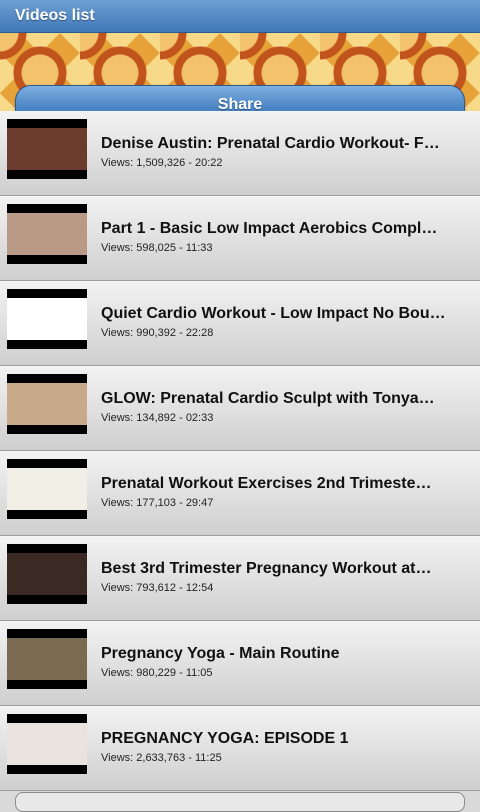 The width and height of the screenshot is (480, 812). I want to click on video-meta: Views: 2,633,763 - 11:25, so click(161, 758).